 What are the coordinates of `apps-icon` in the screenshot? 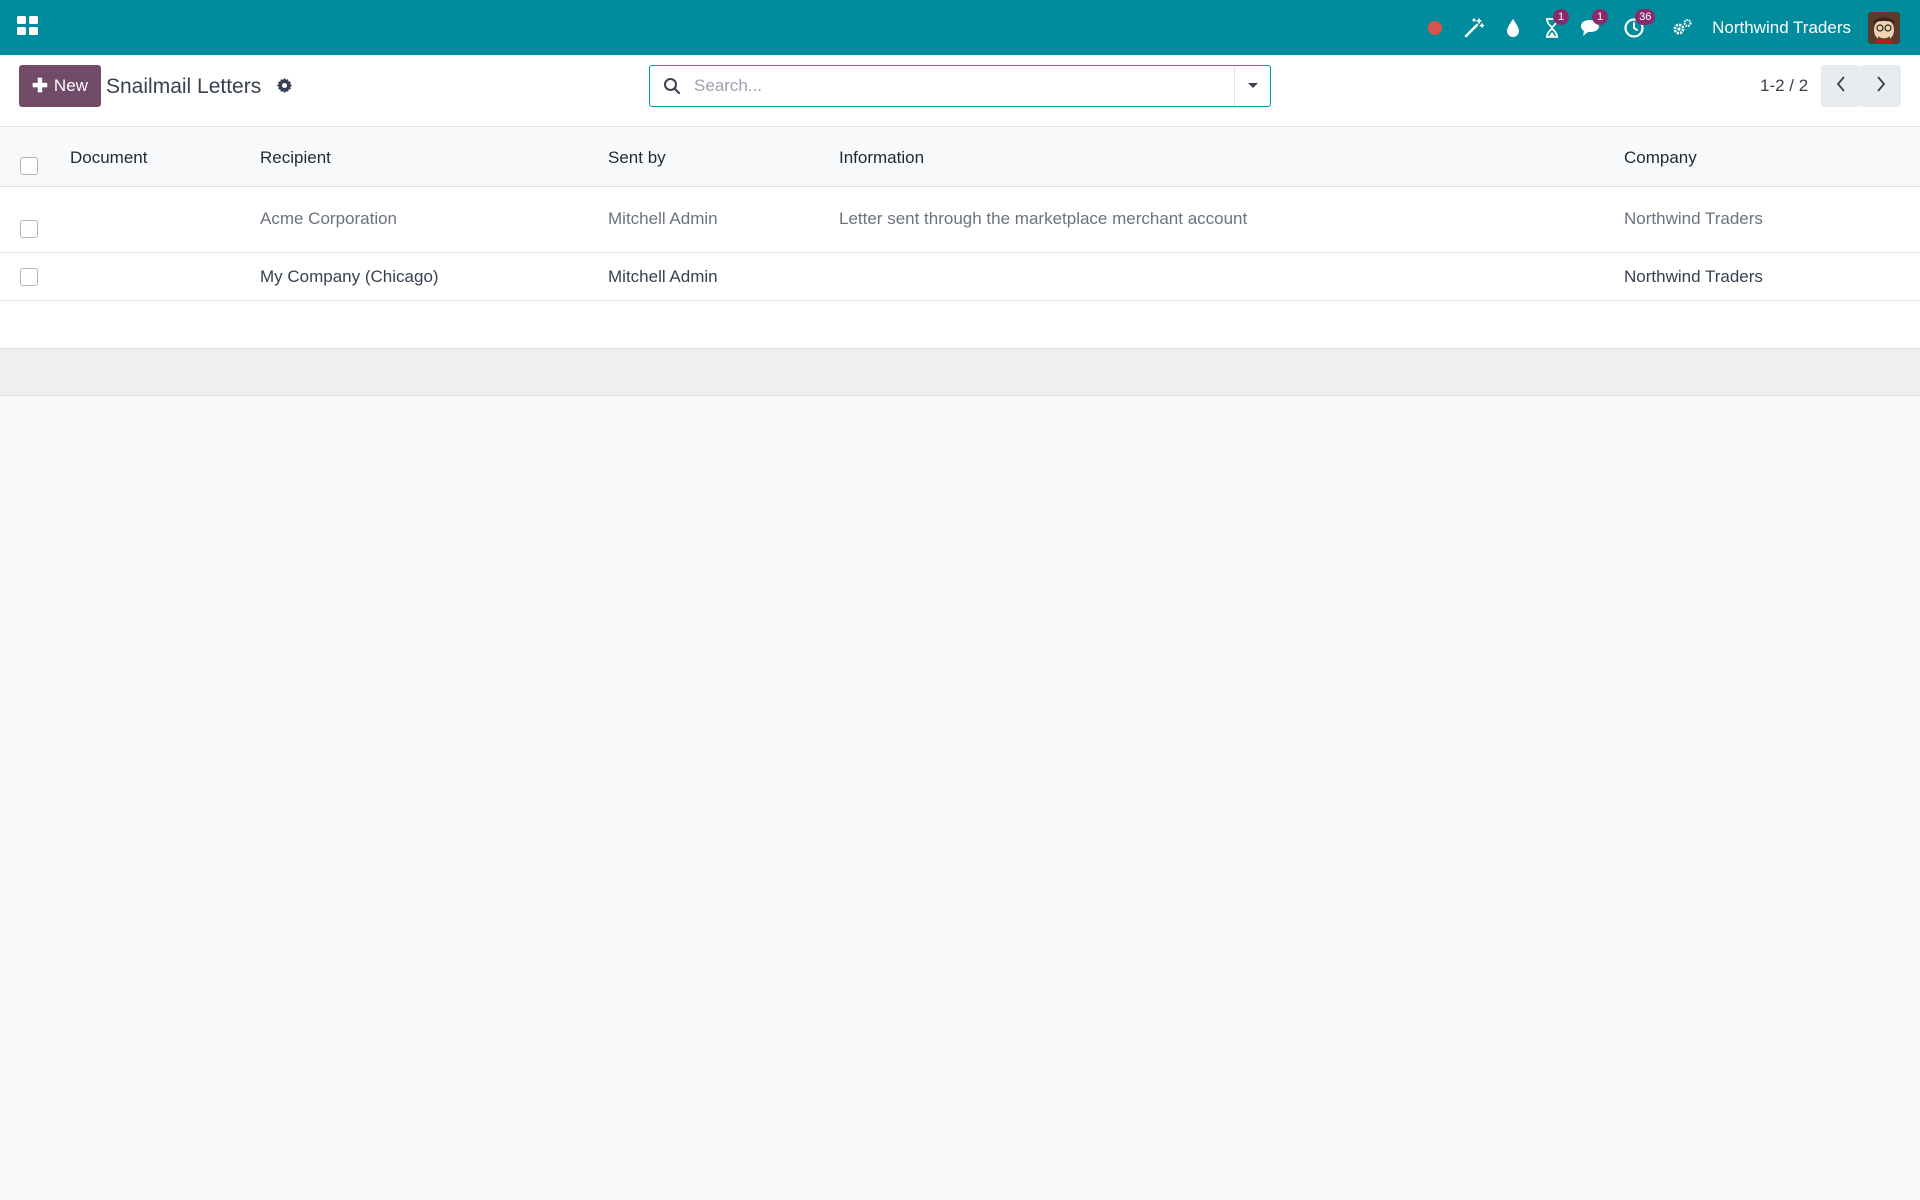 It's located at (28, 26).